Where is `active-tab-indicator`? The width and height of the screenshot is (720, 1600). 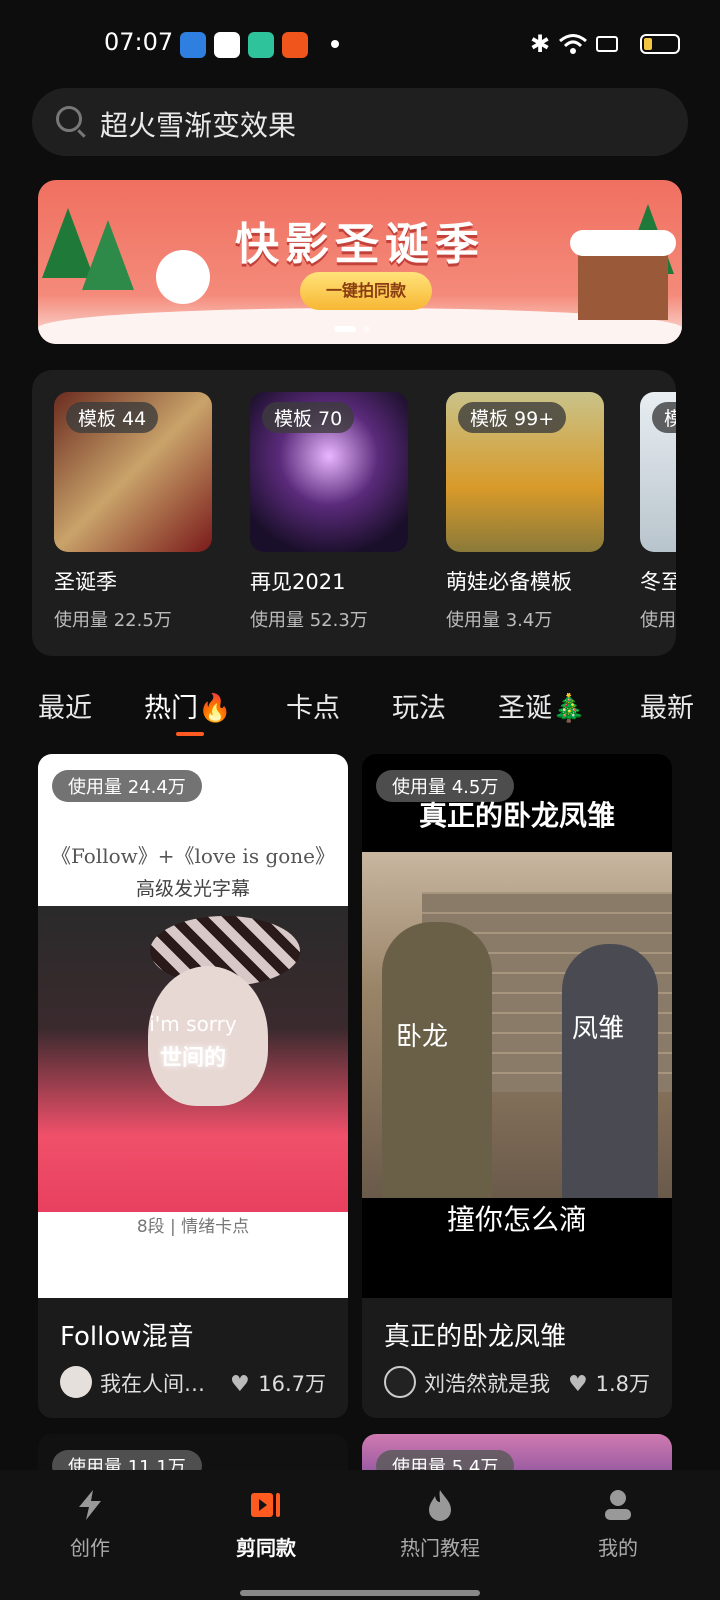
active-tab-indicator is located at coordinates (190, 734).